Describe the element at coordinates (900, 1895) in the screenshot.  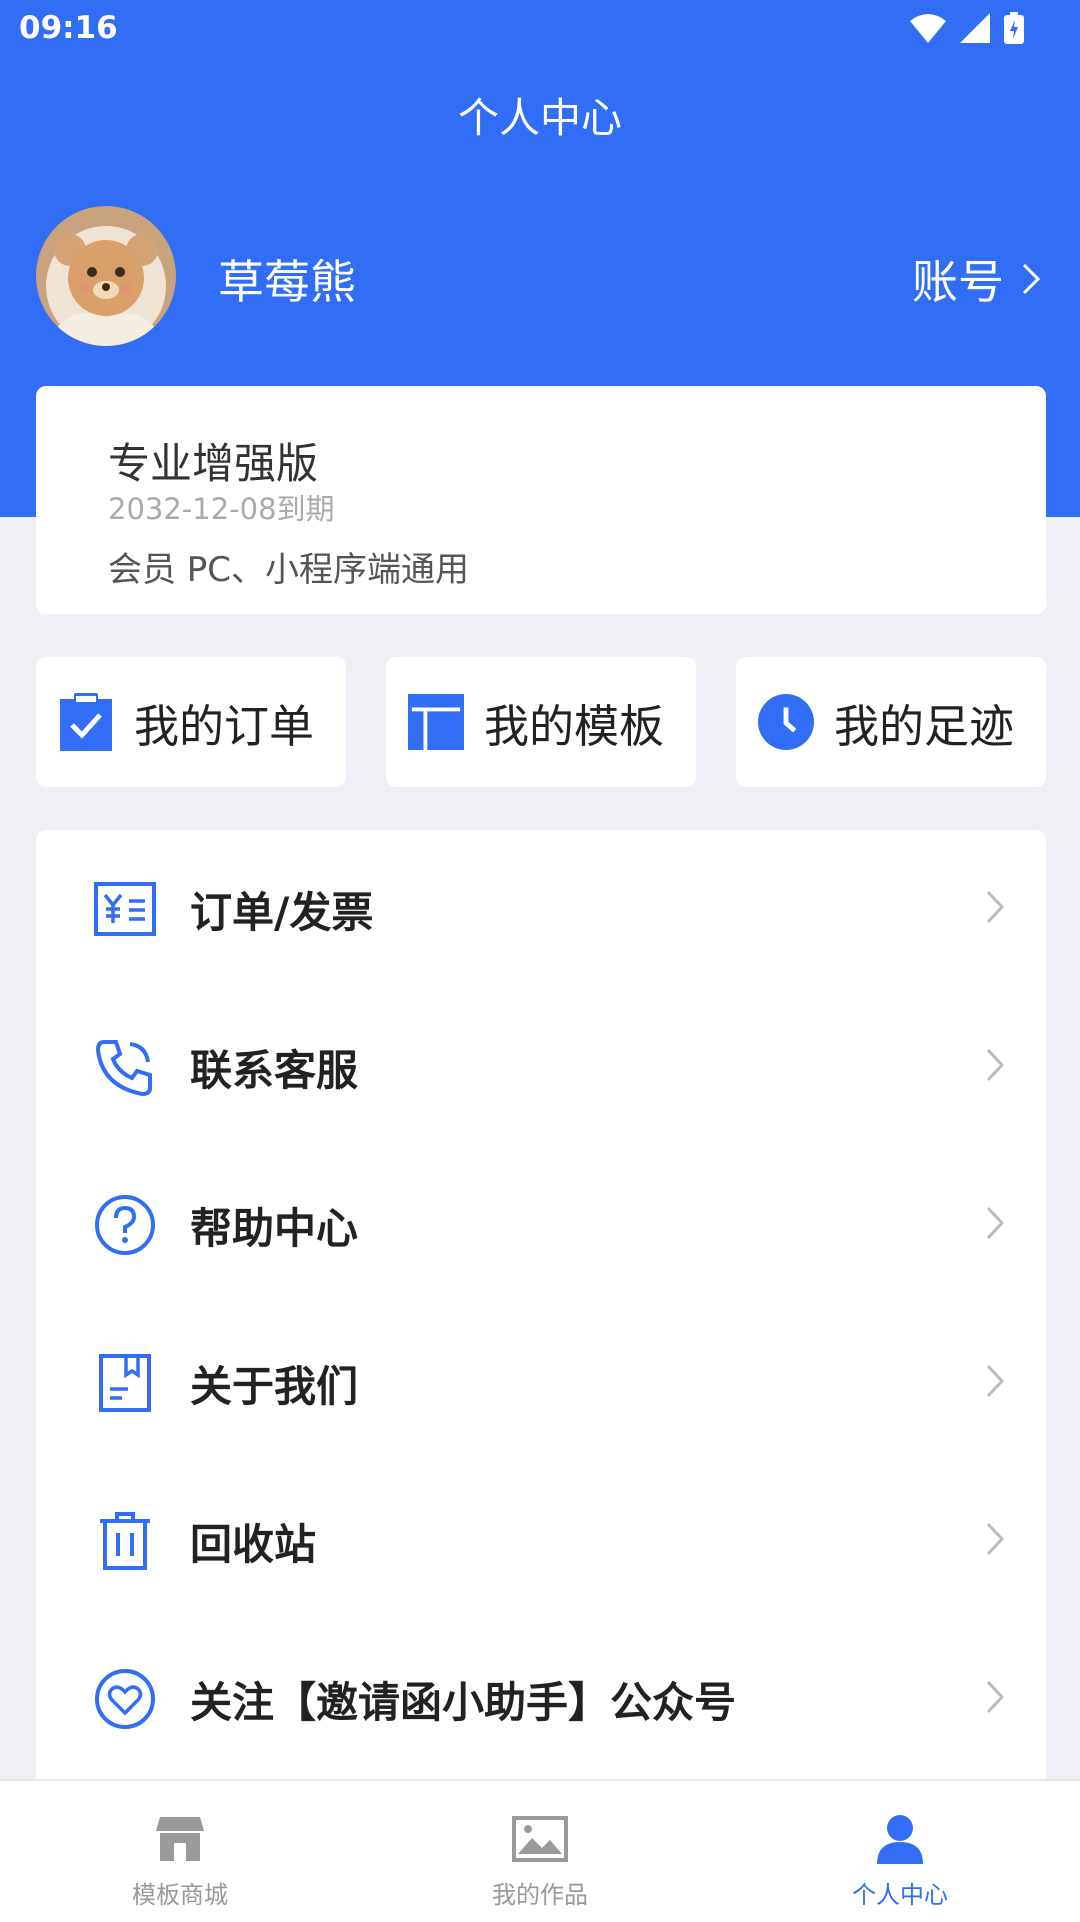
I see `tab-label: 个人中心` at that location.